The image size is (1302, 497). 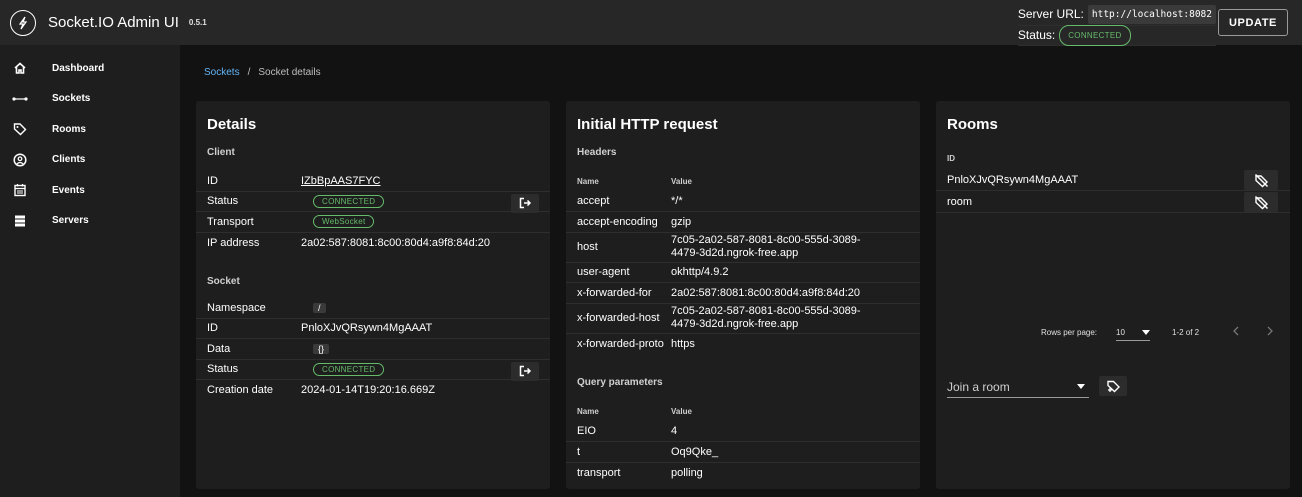 What do you see at coordinates (212, 328) in the screenshot?
I see `socket-id-label: ID` at bounding box center [212, 328].